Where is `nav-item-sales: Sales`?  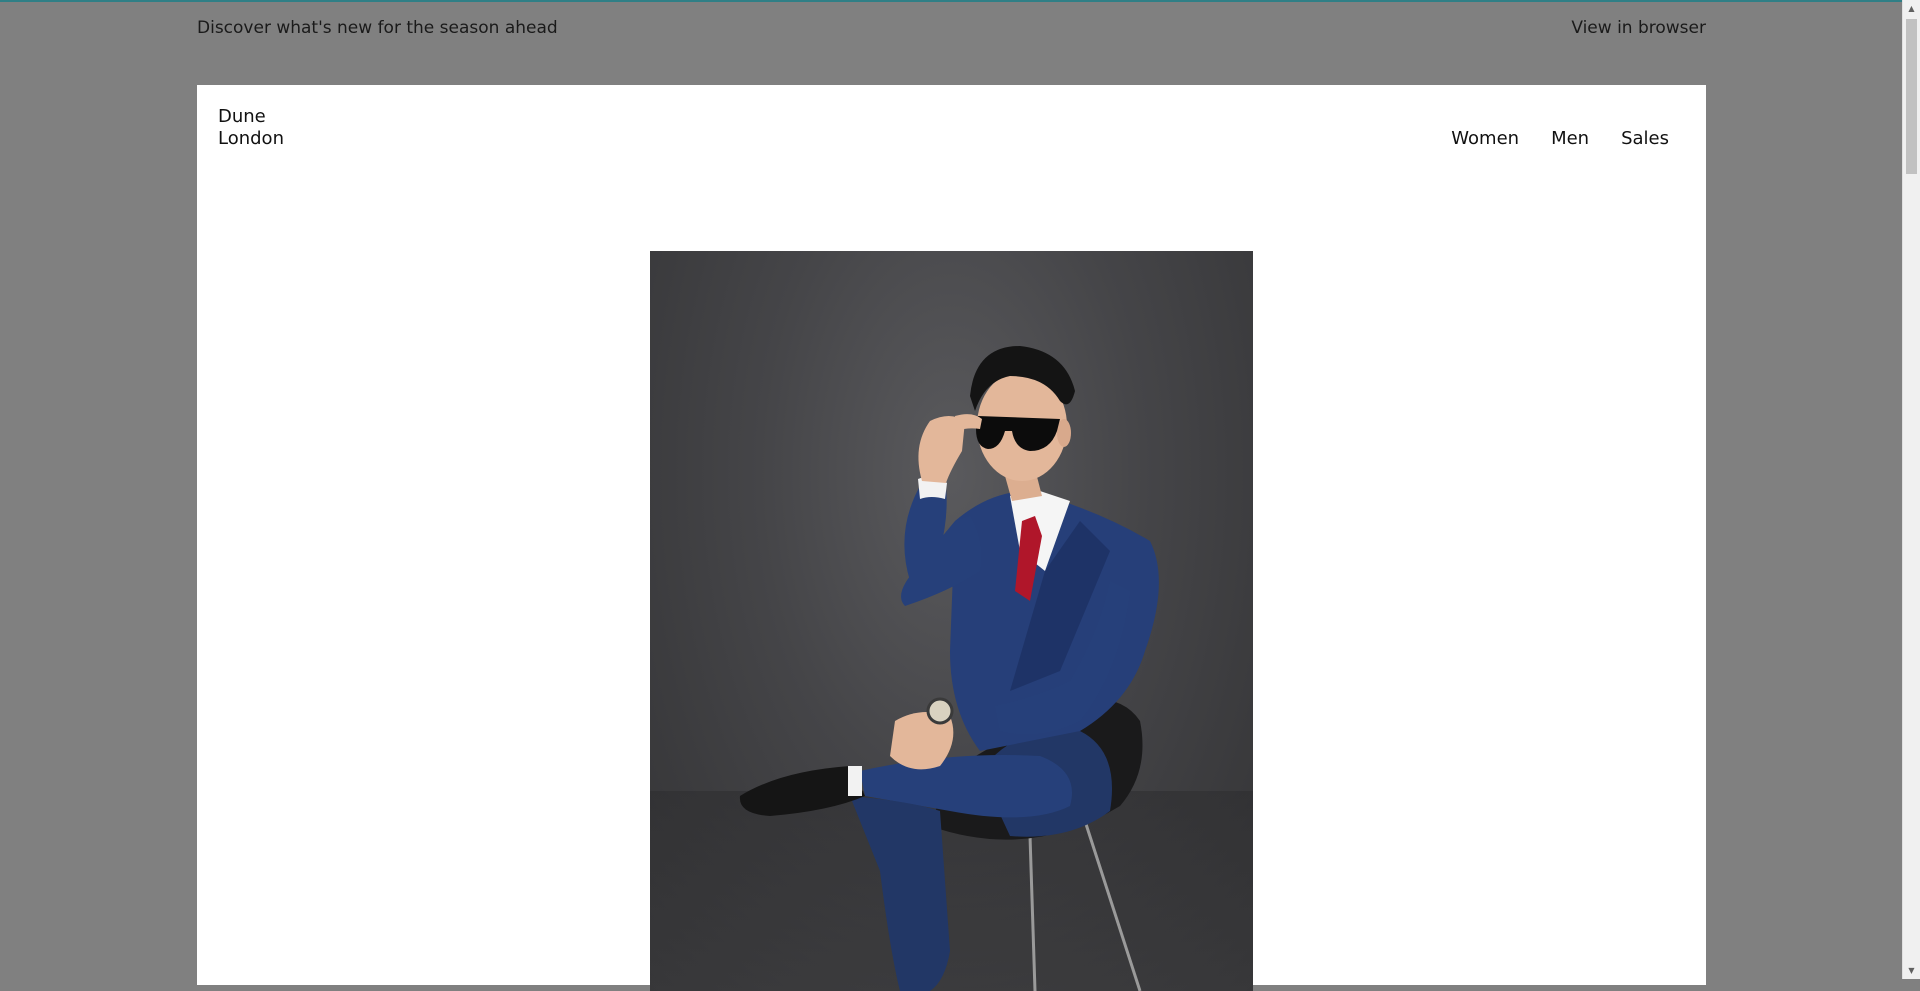
nav-item-sales: Sales is located at coordinates (1645, 138).